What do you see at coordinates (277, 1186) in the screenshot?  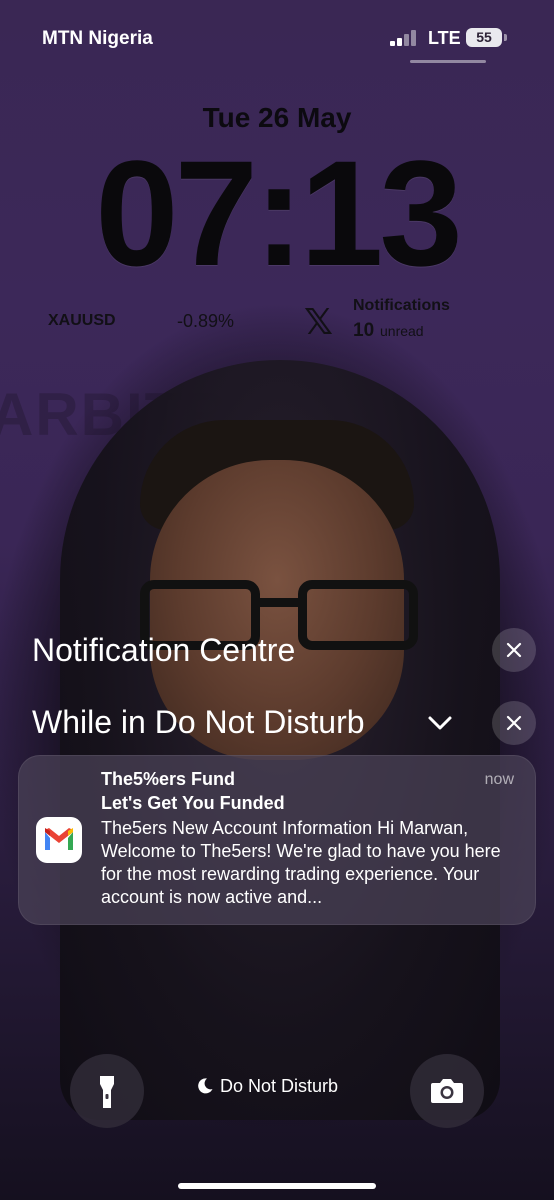 I see `home-indicator` at bounding box center [277, 1186].